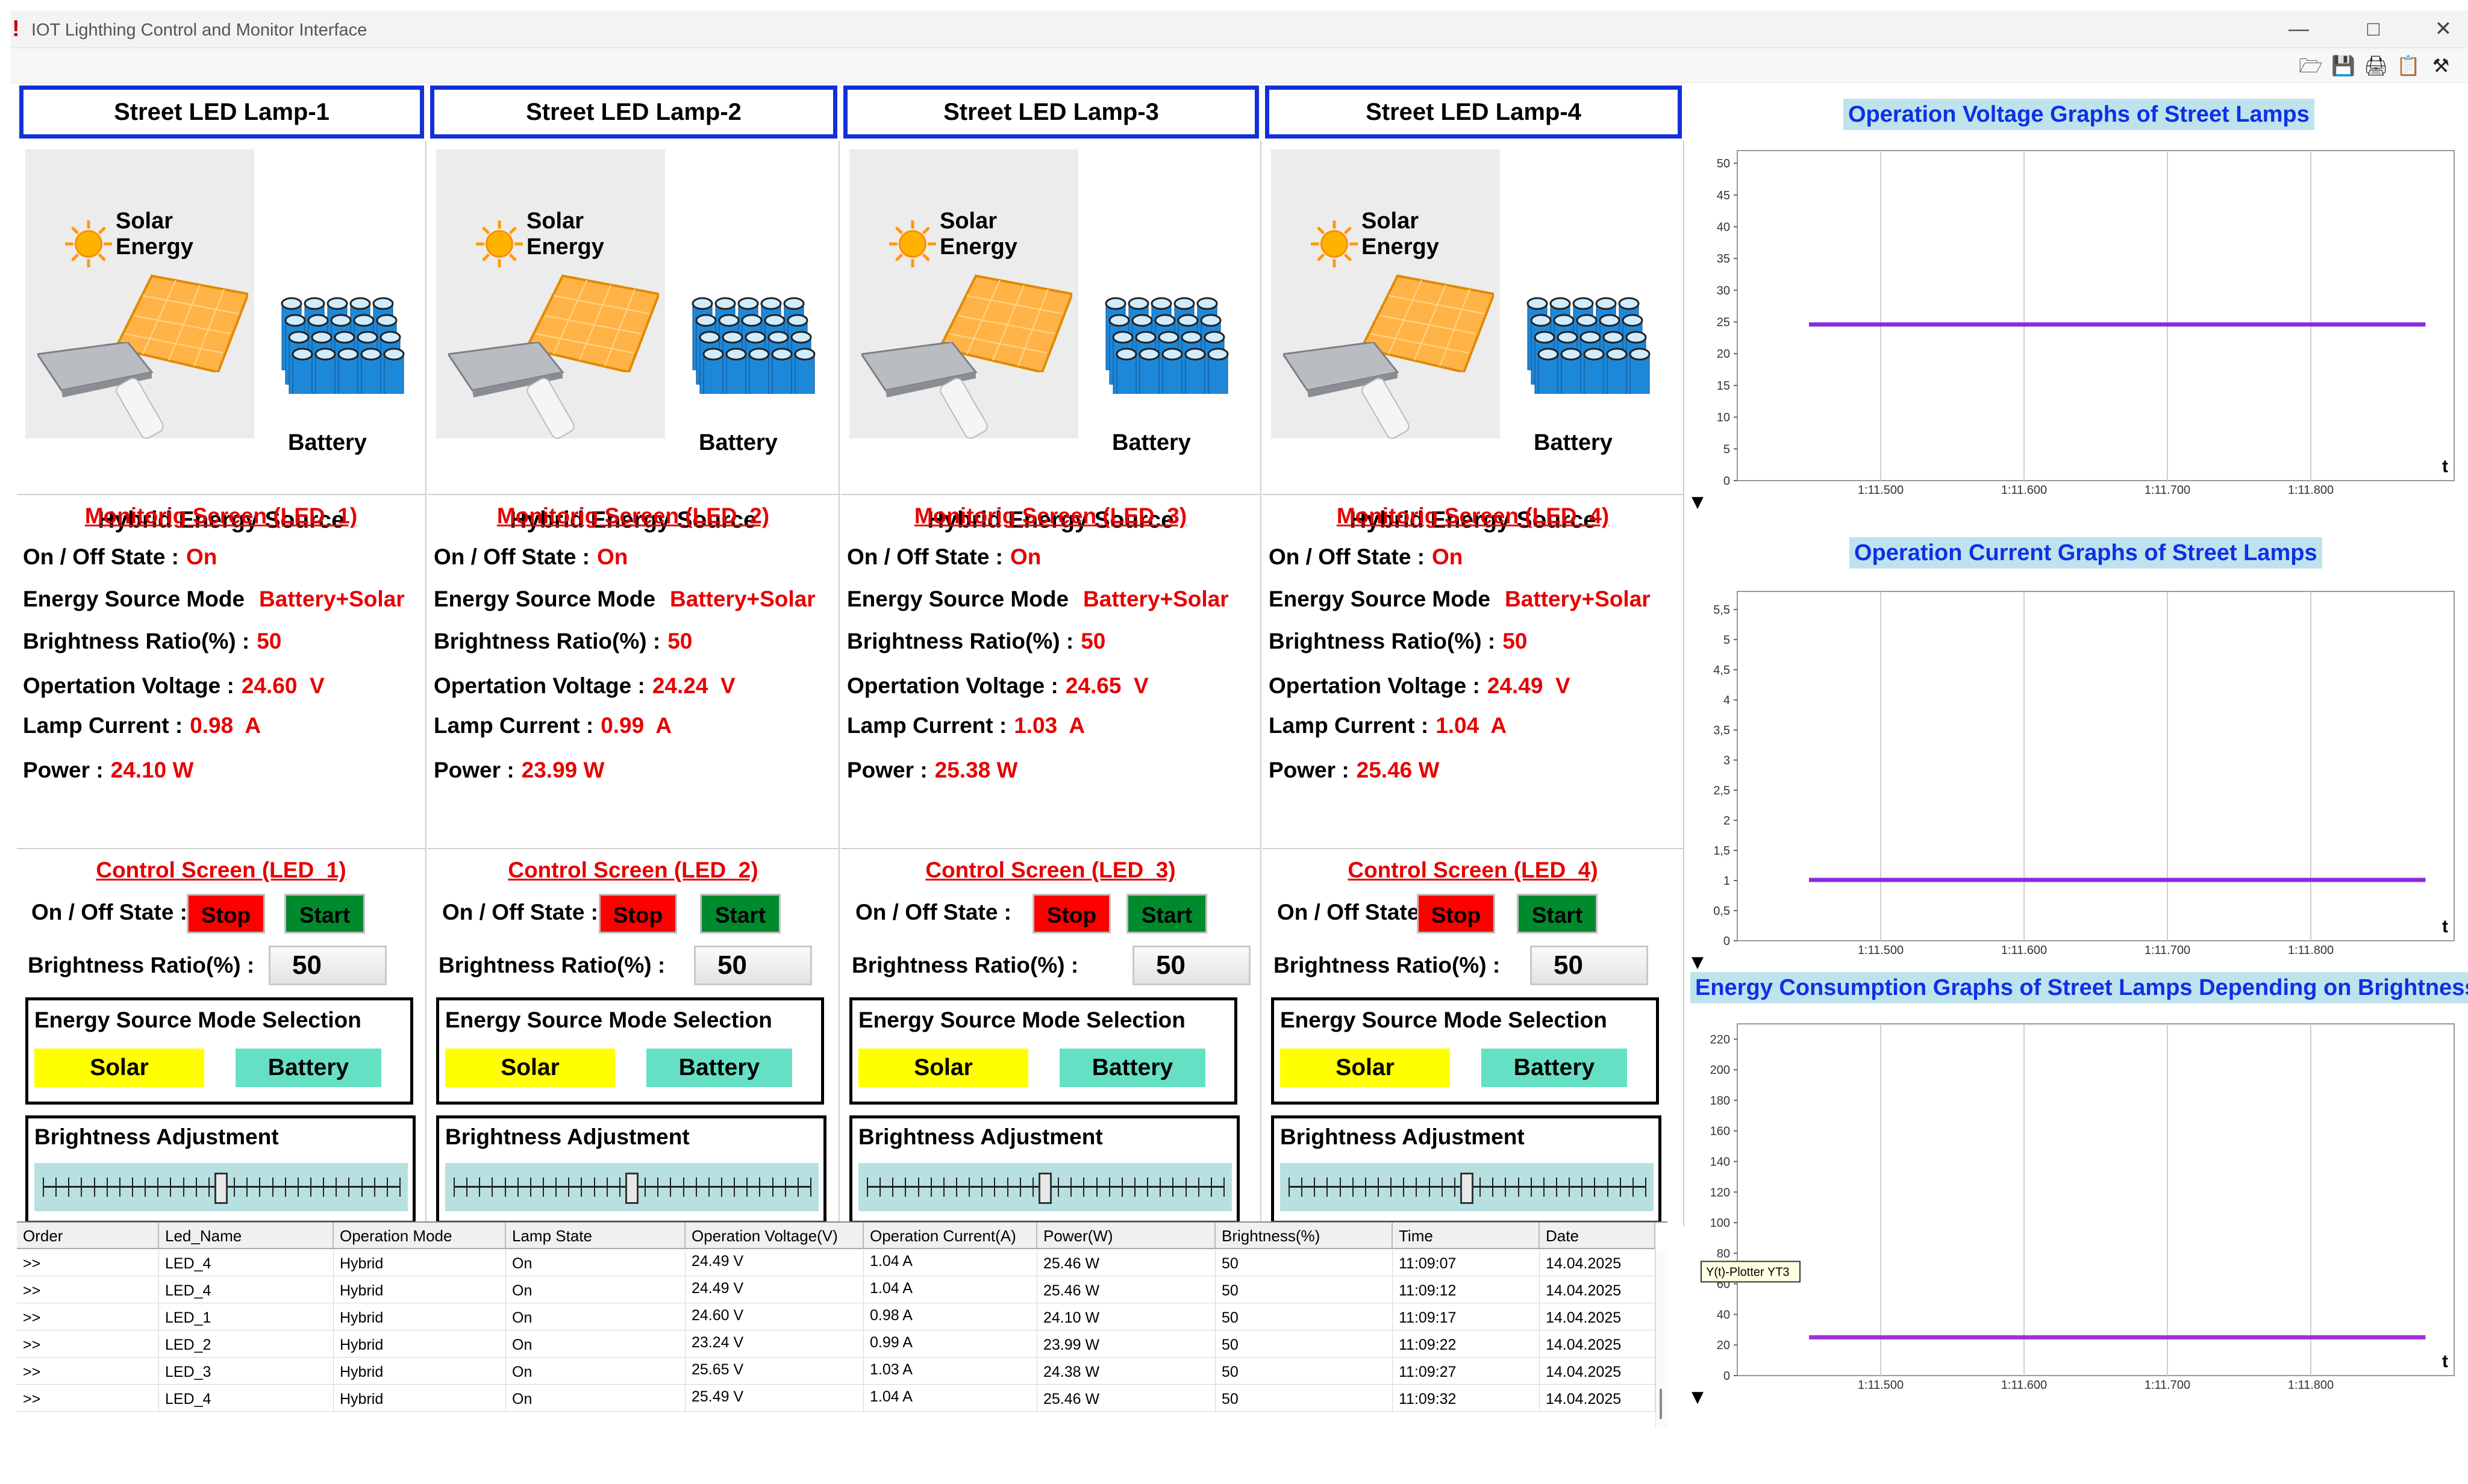  I want to click on maximize-icon: □, so click(2373, 29).